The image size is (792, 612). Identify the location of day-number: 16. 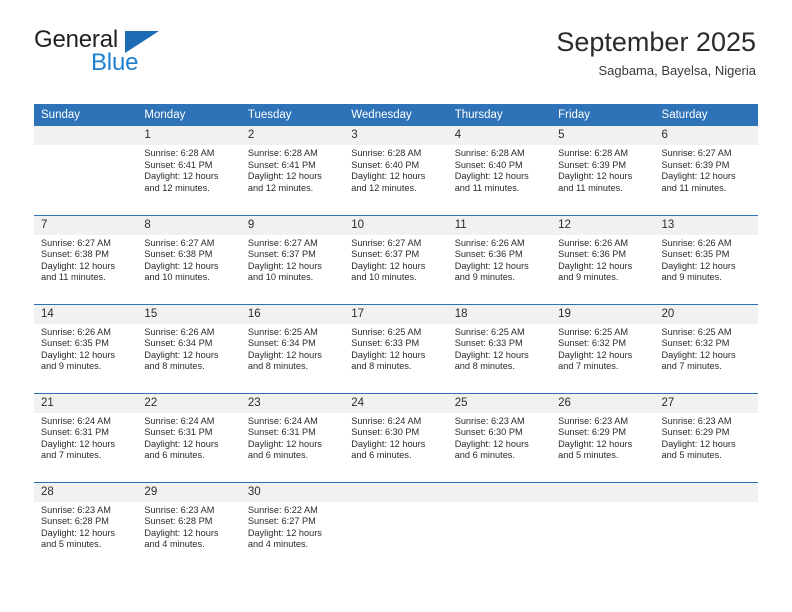
(292, 314).